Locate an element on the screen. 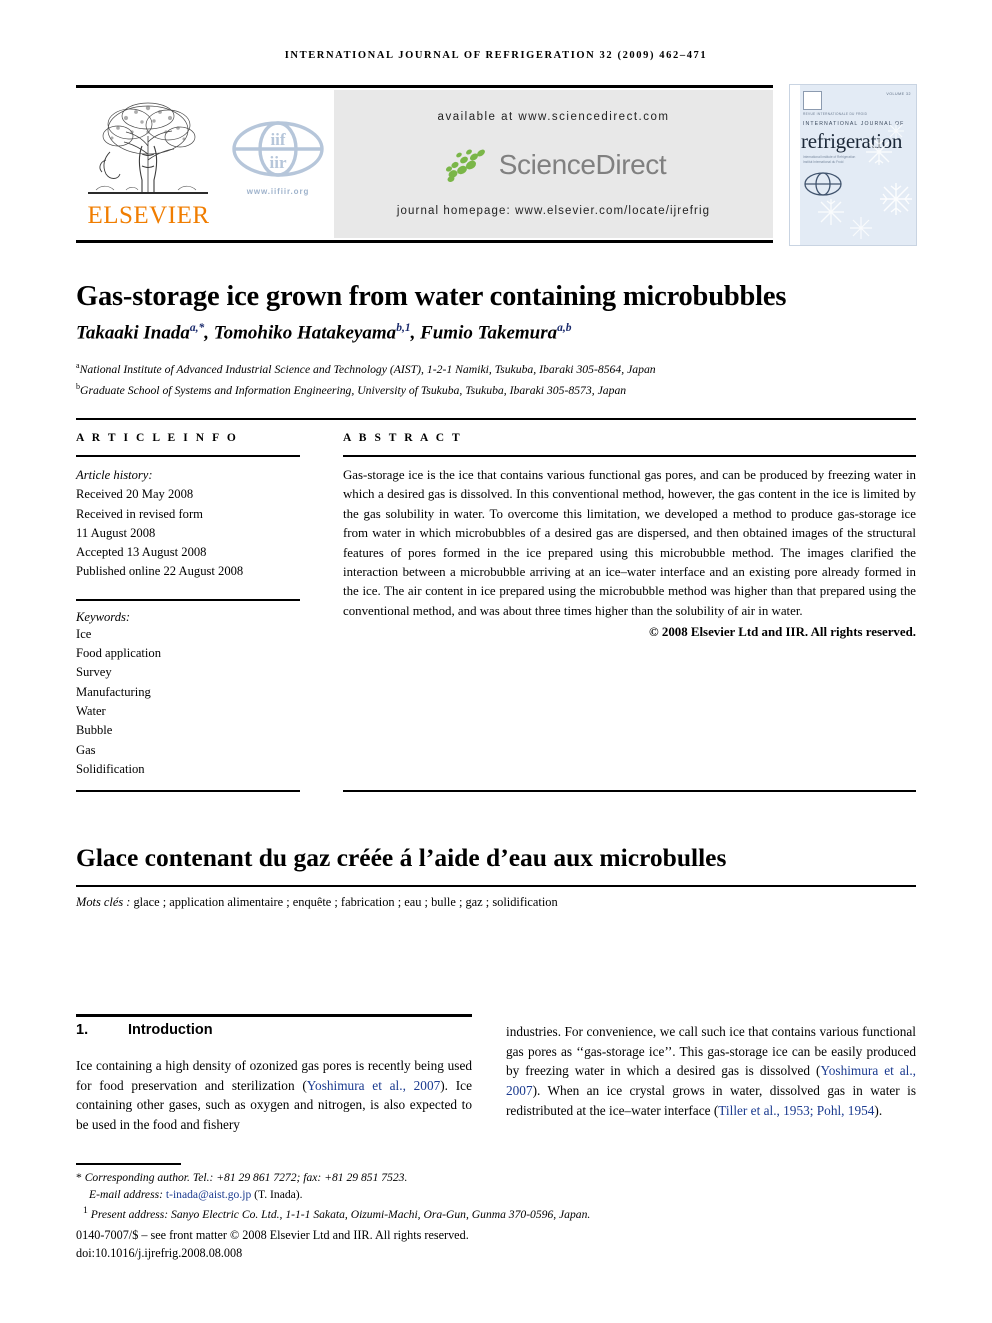 Image resolution: width=992 pixels, height=1323 pixels. email-suffix: (T. Inada). is located at coordinates (278, 1194).